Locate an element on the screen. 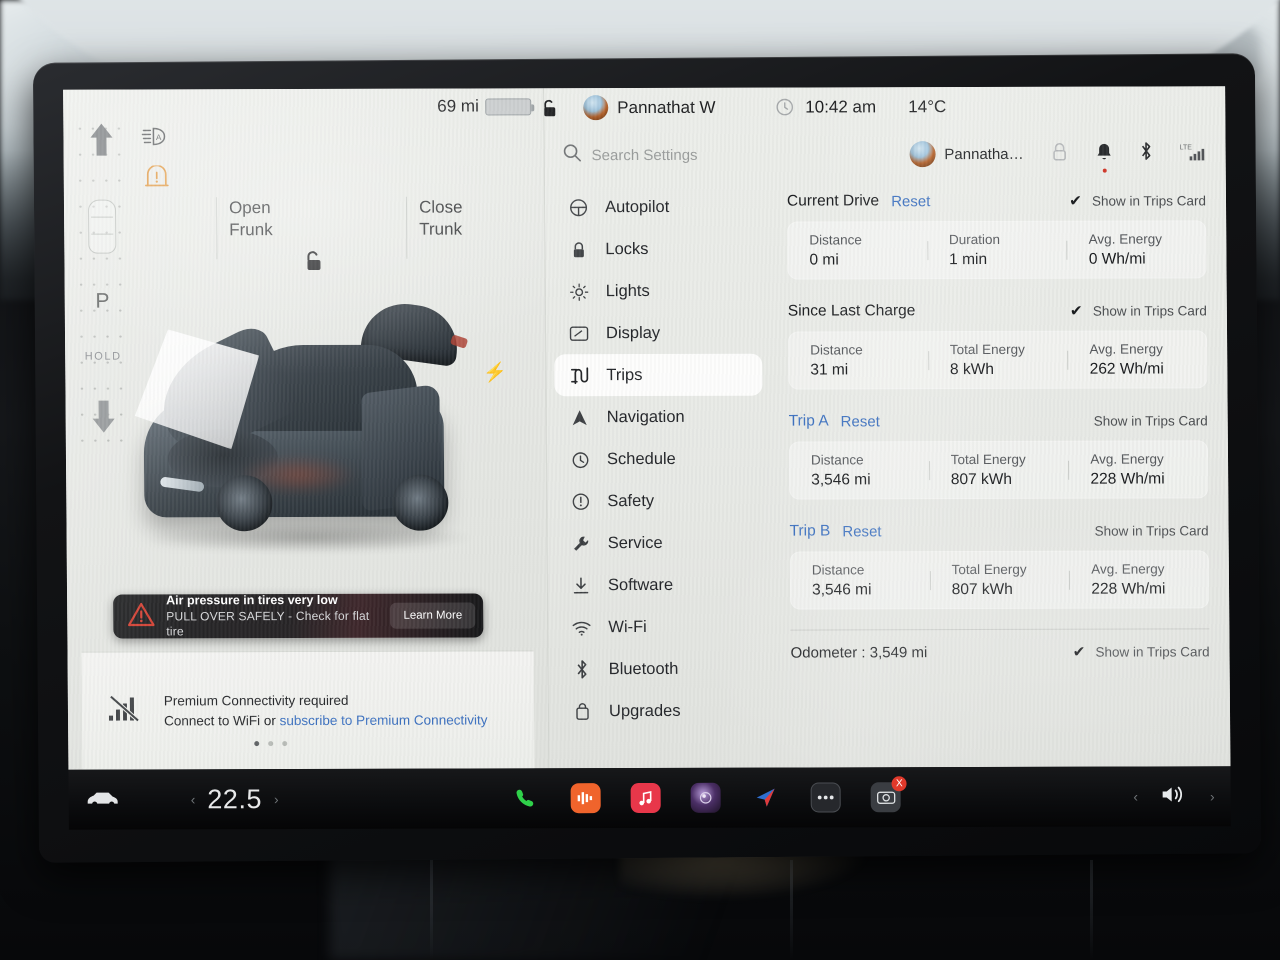  sidebar-item-label: Lights is located at coordinates (627, 290).